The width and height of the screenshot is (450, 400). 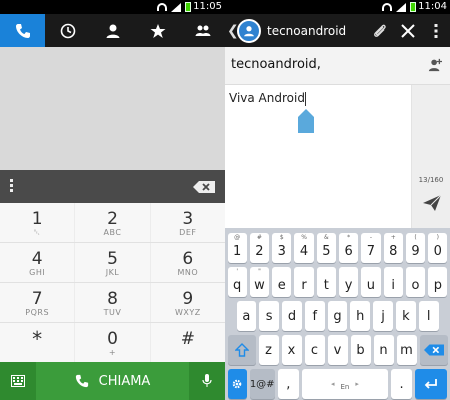 What do you see at coordinates (393, 282) in the screenshot?
I see `key-i: i` at bounding box center [393, 282].